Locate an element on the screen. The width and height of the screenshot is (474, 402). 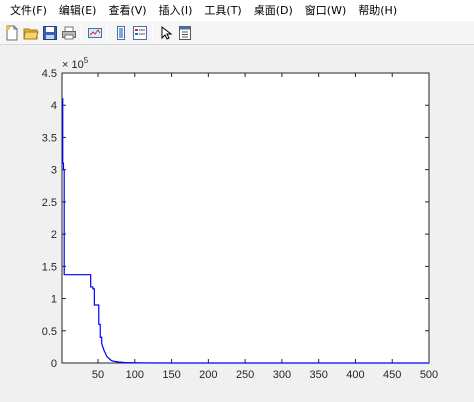
menu-insert: 插入(I) is located at coordinates (176, 10).